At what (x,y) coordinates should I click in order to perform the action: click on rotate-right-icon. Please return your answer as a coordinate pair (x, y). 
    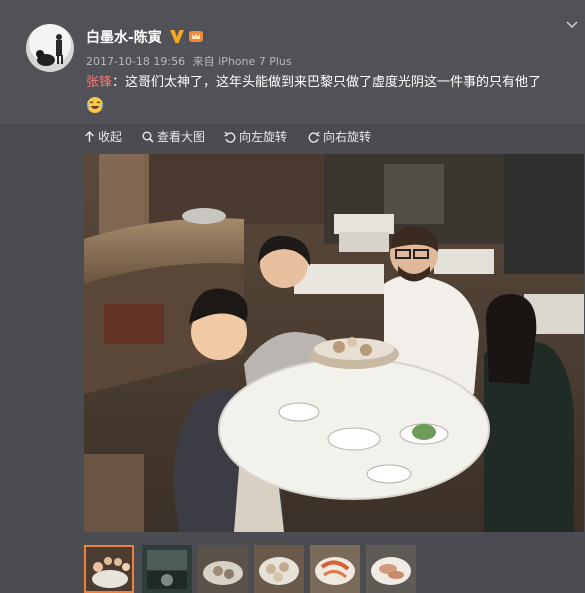
    Looking at the image, I should click on (314, 137).